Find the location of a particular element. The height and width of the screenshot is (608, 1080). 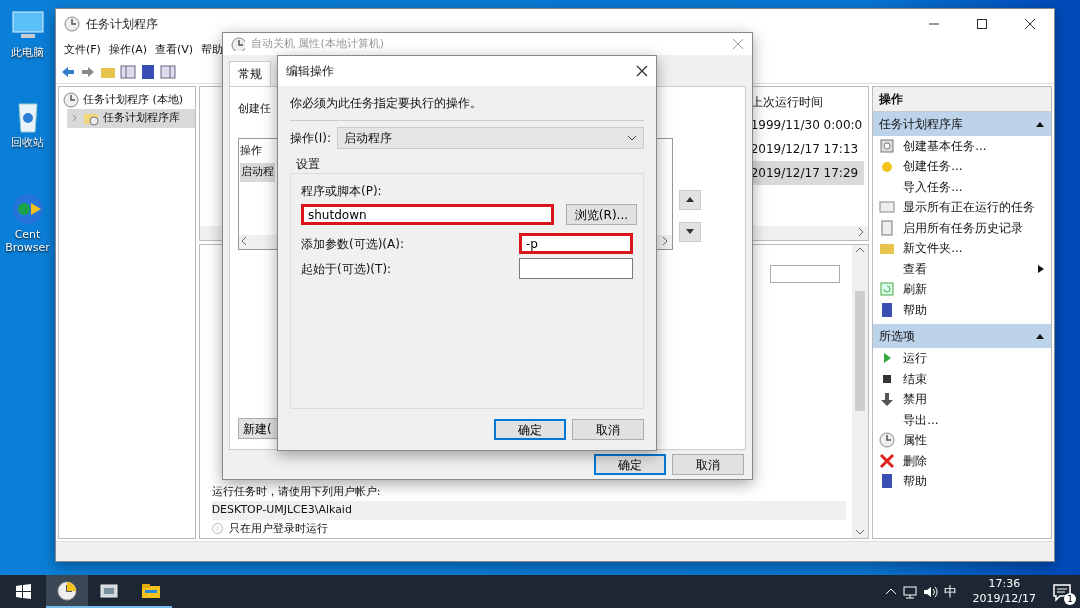

action-label: 启用所有任务历史记录 is located at coordinates (963, 228).